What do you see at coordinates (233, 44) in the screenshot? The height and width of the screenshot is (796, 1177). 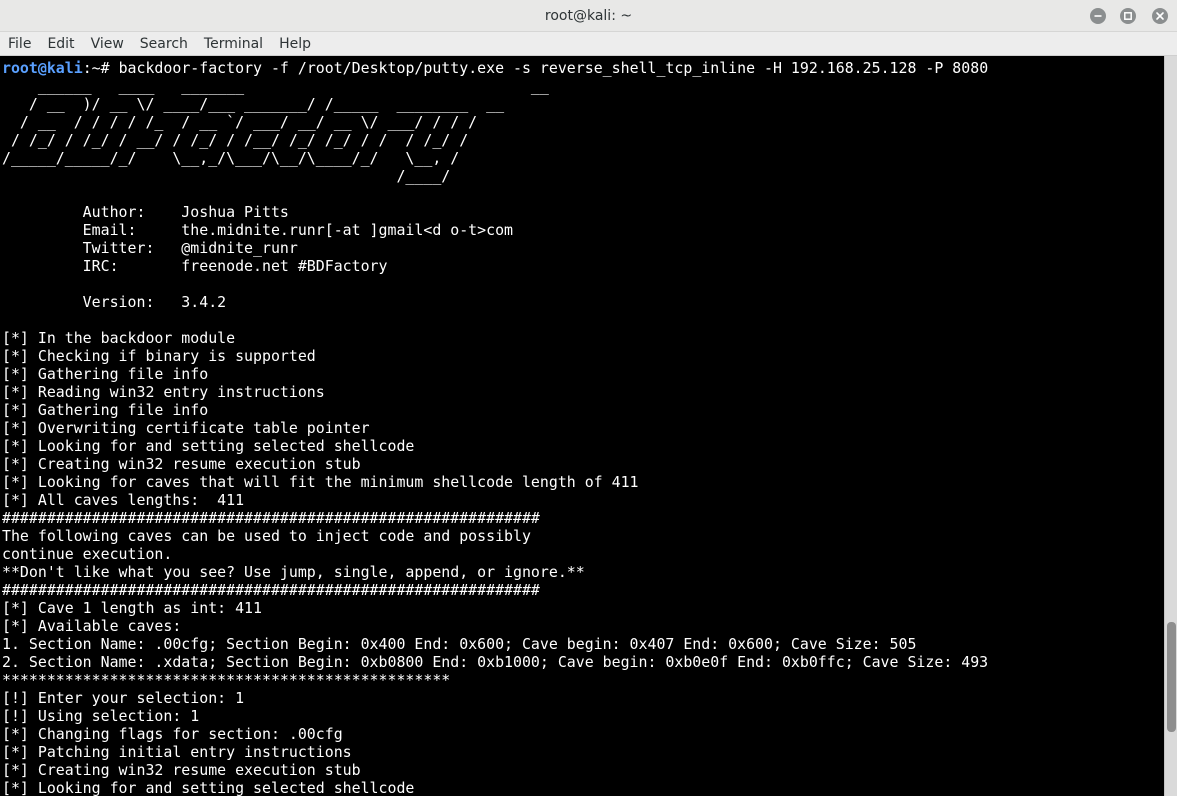 I see `menu-terminal: Terminal` at bounding box center [233, 44].